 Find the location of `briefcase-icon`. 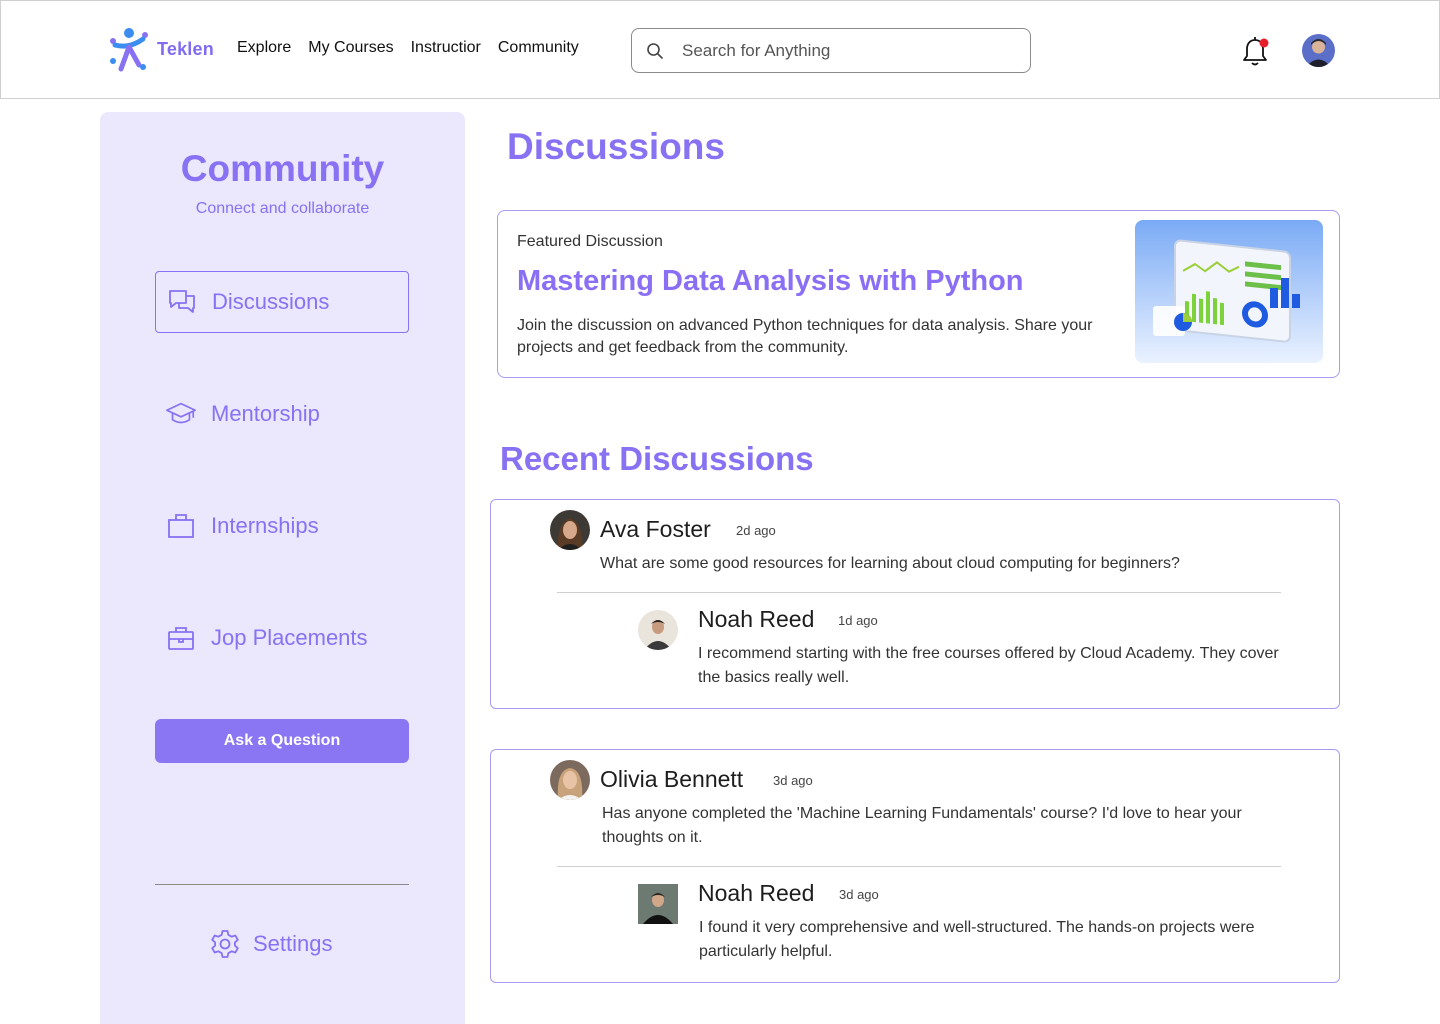

briefcase-icon is located at coordinates (181, 638).